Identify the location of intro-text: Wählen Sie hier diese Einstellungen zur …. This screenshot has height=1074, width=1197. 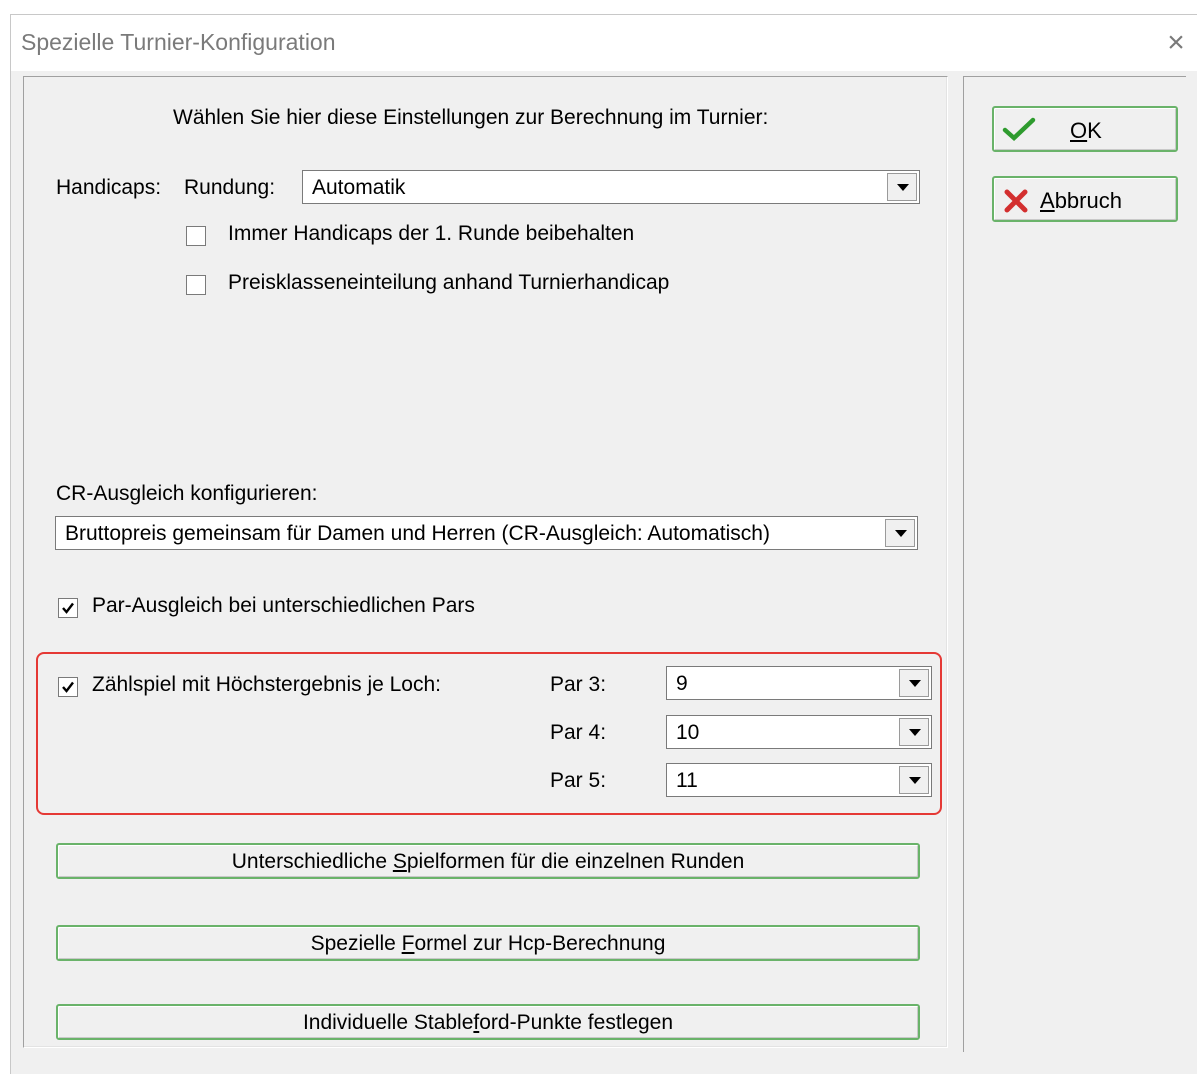
(471, 117).